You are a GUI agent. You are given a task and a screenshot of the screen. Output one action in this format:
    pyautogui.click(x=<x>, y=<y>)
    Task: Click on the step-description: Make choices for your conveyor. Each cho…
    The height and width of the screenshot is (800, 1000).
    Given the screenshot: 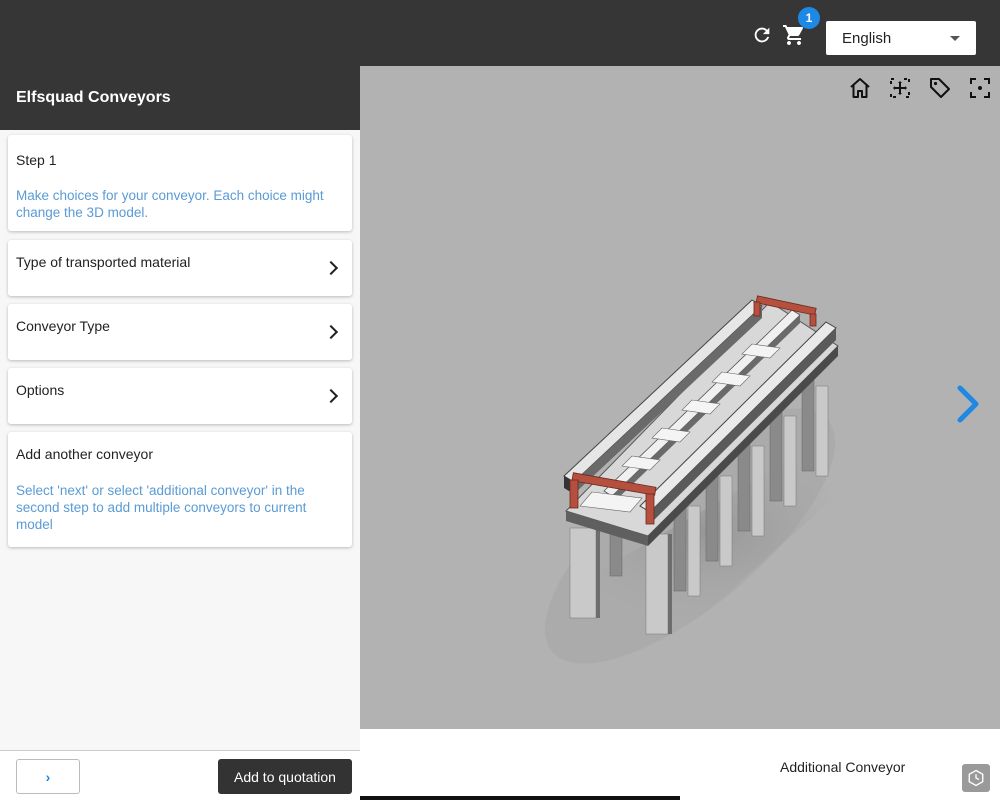 What is the action you would take?
    pyautogui.click(x=170, y=204)
    